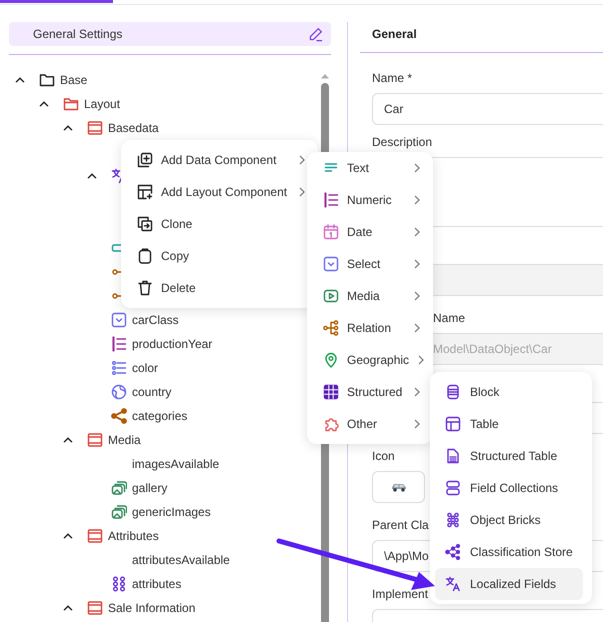 The width and height of the screenshot is (603, 622). What do you see at coordinates (509, 392) in the screenshot?
I see `menu-item: Block` at bounding box center [509, 392].